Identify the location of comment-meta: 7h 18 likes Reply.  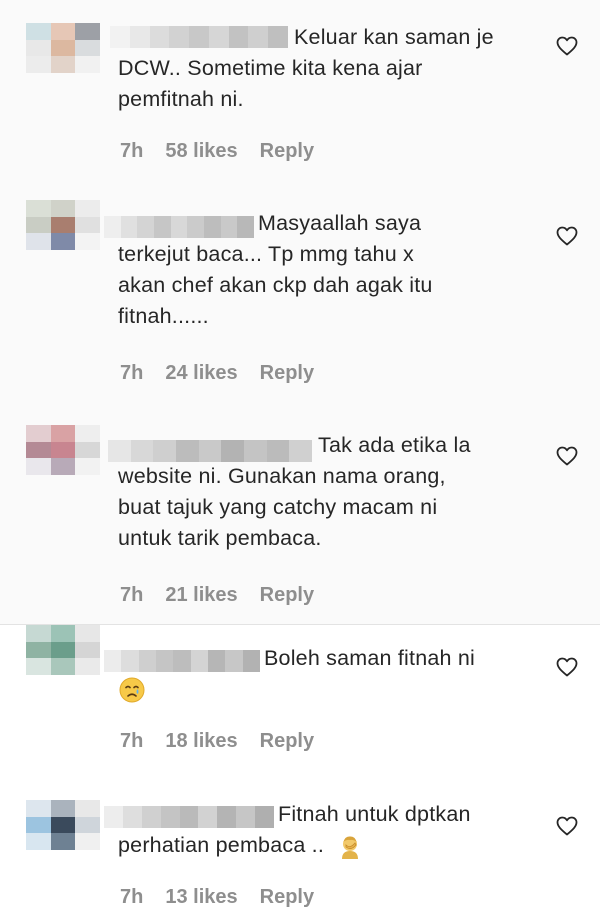
(217, 741).